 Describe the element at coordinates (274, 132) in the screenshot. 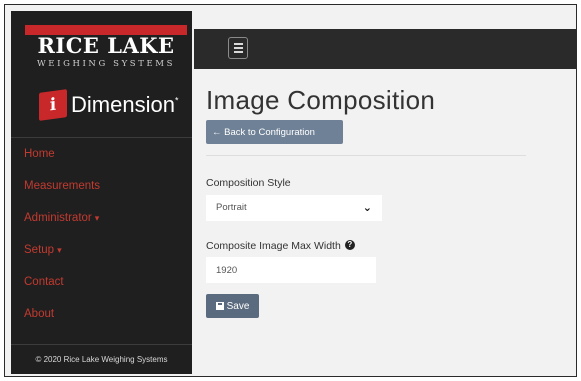

I see `back-to-configuration-button: ← Back to Configuration` at that location.